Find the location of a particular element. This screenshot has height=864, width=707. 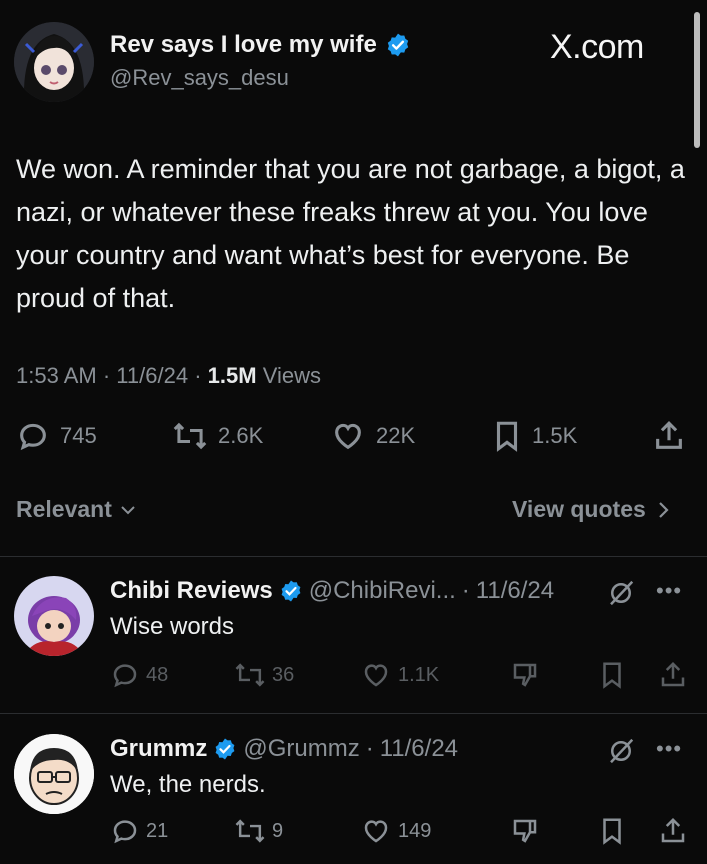

chevron-down-icon is located at coordinates (128, 509).